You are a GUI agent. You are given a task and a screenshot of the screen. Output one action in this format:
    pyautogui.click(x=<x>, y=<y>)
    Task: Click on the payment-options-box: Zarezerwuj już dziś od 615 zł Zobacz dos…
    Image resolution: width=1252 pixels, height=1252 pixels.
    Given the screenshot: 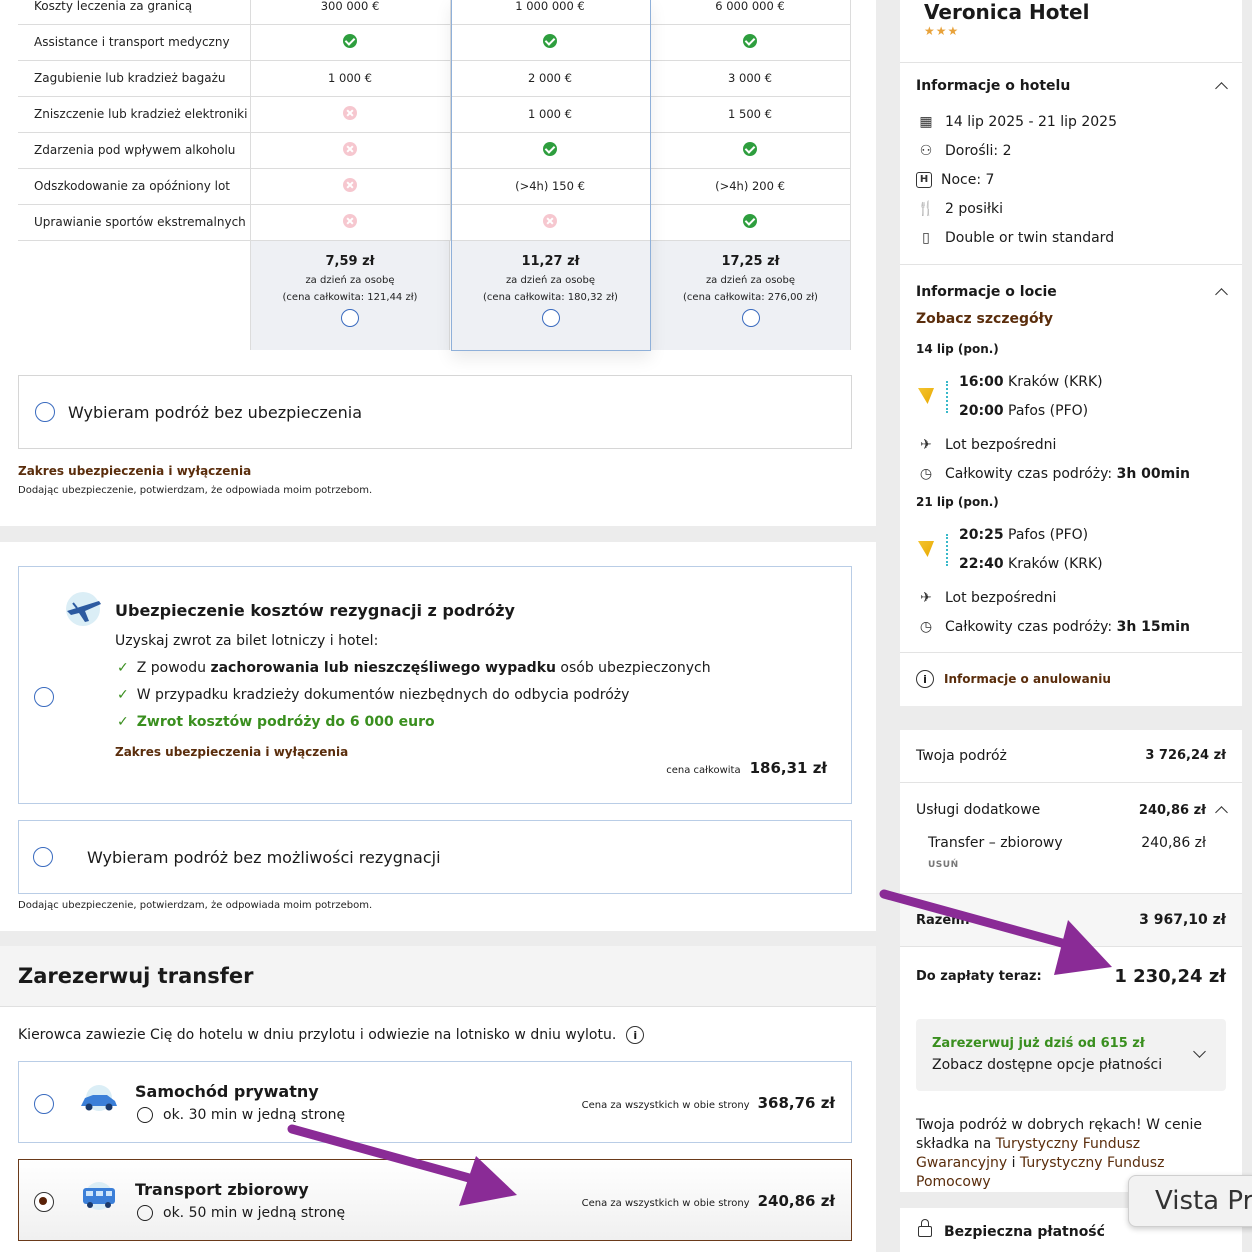 What is the action you would take?
    pyautogui.click(x=1071, y=1055)
    